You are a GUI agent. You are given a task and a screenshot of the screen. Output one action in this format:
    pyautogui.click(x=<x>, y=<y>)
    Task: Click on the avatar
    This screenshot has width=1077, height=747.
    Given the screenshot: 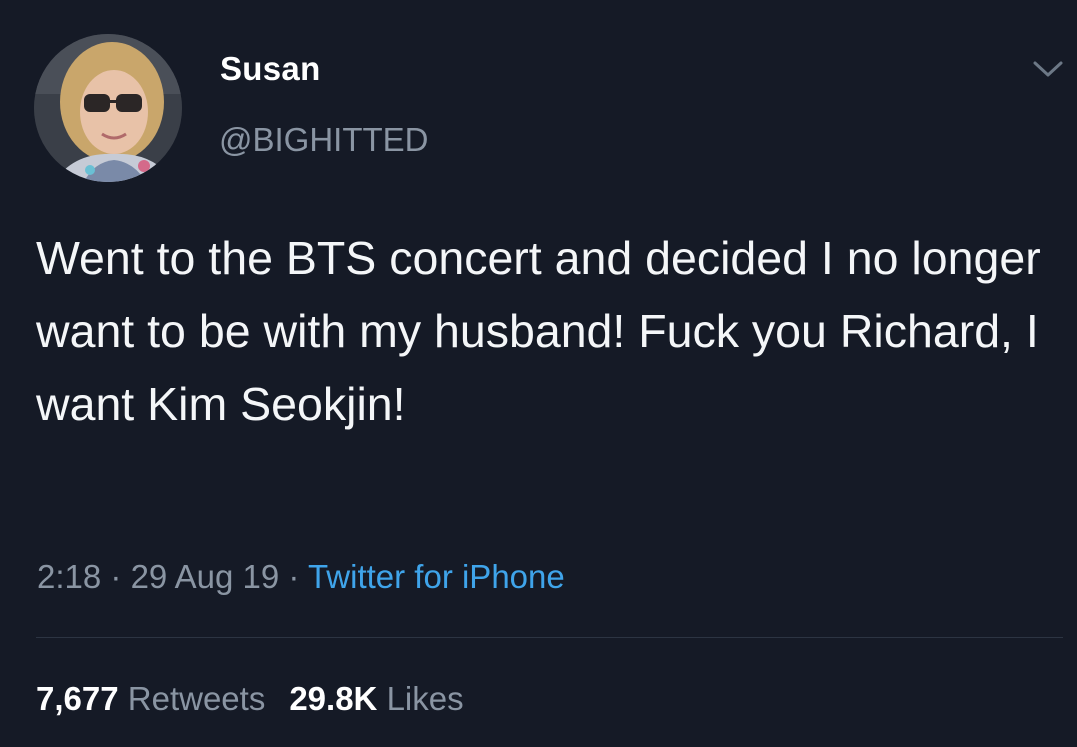 What is the action you would take?
    pyautogui.click(x=108, y=108)
    